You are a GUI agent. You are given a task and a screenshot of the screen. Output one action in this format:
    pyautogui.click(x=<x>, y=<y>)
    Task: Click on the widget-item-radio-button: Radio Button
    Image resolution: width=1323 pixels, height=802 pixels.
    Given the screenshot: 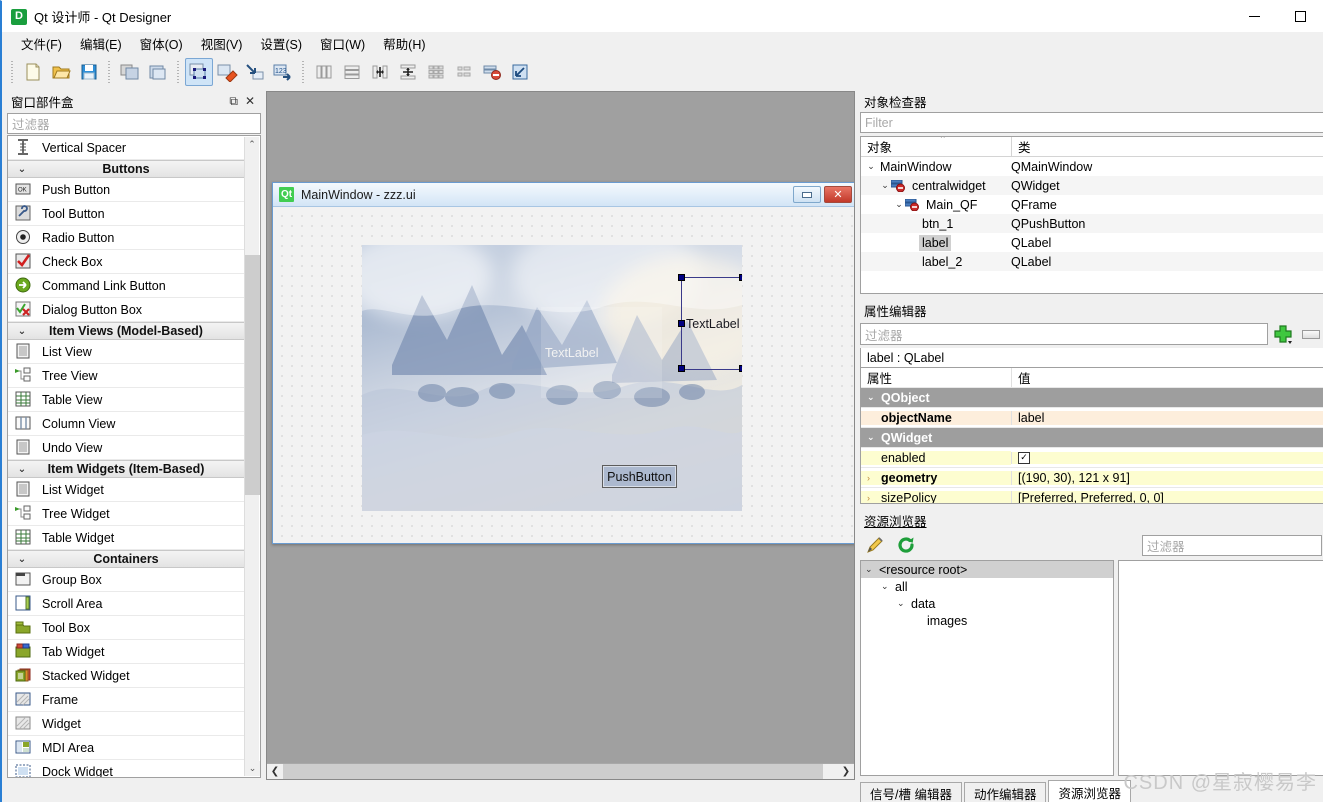 What is the action you would take?
    pyautogui.click(x=126, y=238)
    